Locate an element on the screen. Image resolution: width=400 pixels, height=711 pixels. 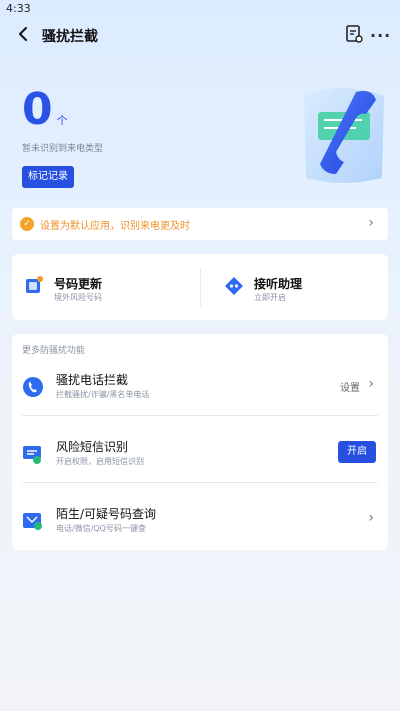
status-time: 4:33 is located at coordinates (18, 8).